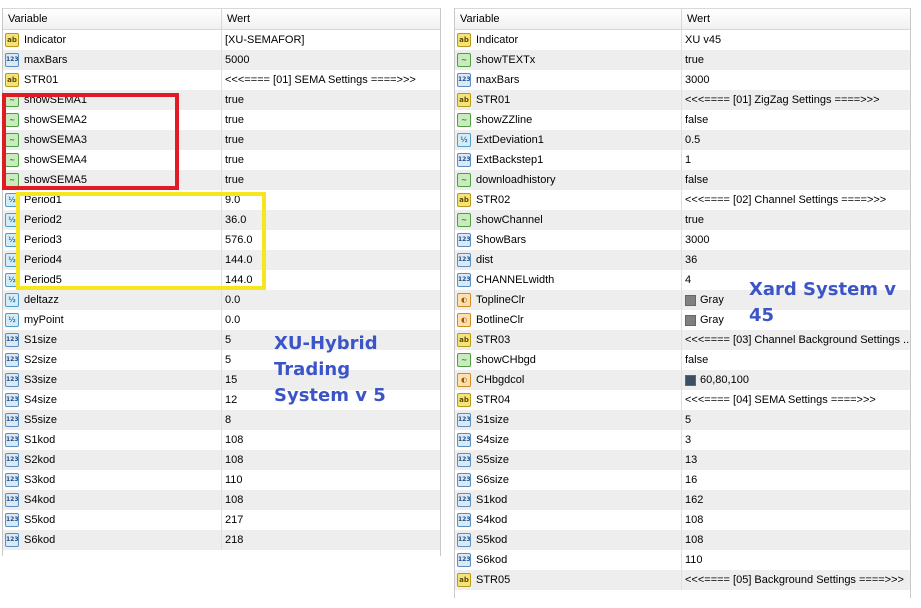 The width and height of the screenshot is (921, 608). I want to click on value-cell: 217, so click(331, 520).